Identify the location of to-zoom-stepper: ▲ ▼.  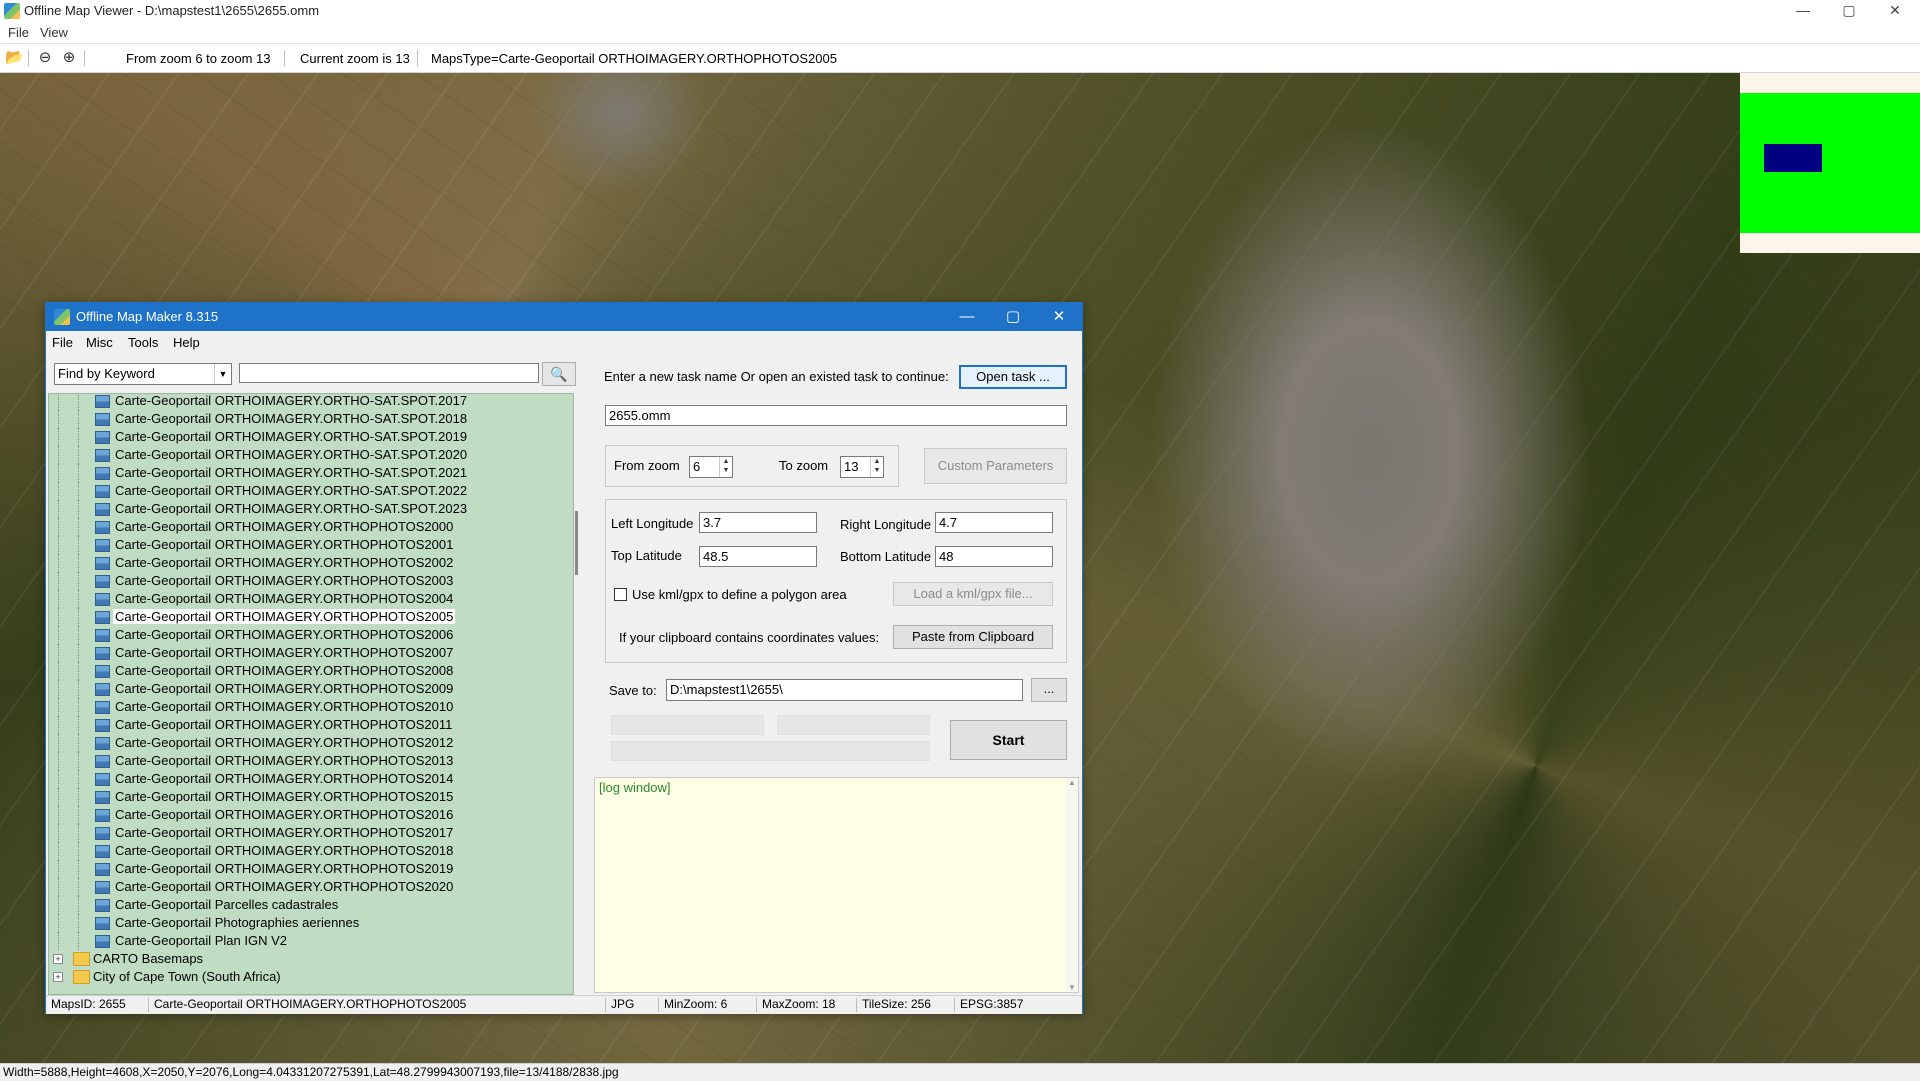
(876, 467).